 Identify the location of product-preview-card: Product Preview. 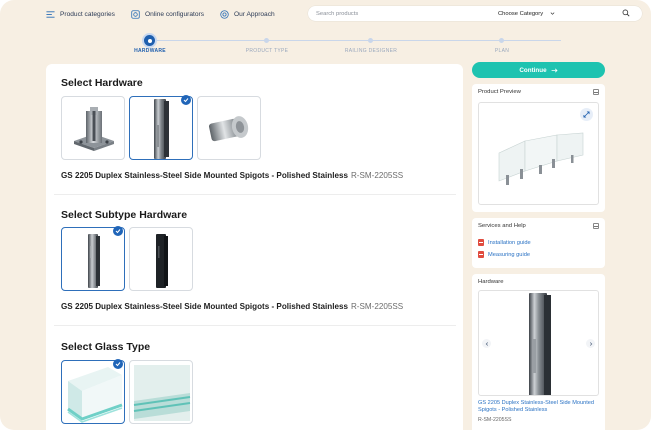
(538, 148).